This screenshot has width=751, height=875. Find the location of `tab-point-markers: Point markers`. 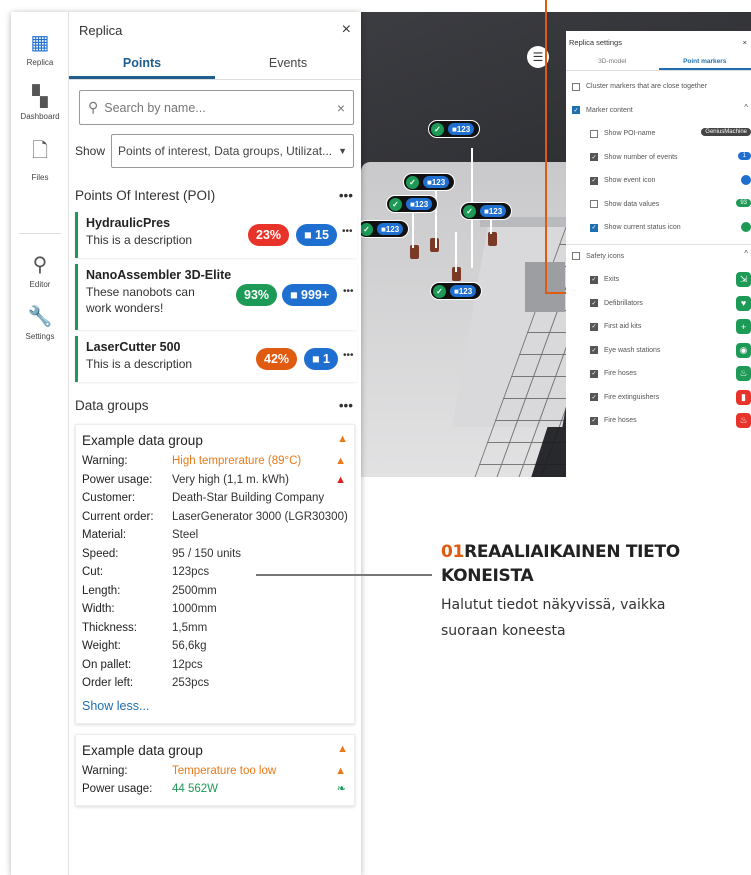

tab-point-markers: Point markers is located at coordinates (704, 61).